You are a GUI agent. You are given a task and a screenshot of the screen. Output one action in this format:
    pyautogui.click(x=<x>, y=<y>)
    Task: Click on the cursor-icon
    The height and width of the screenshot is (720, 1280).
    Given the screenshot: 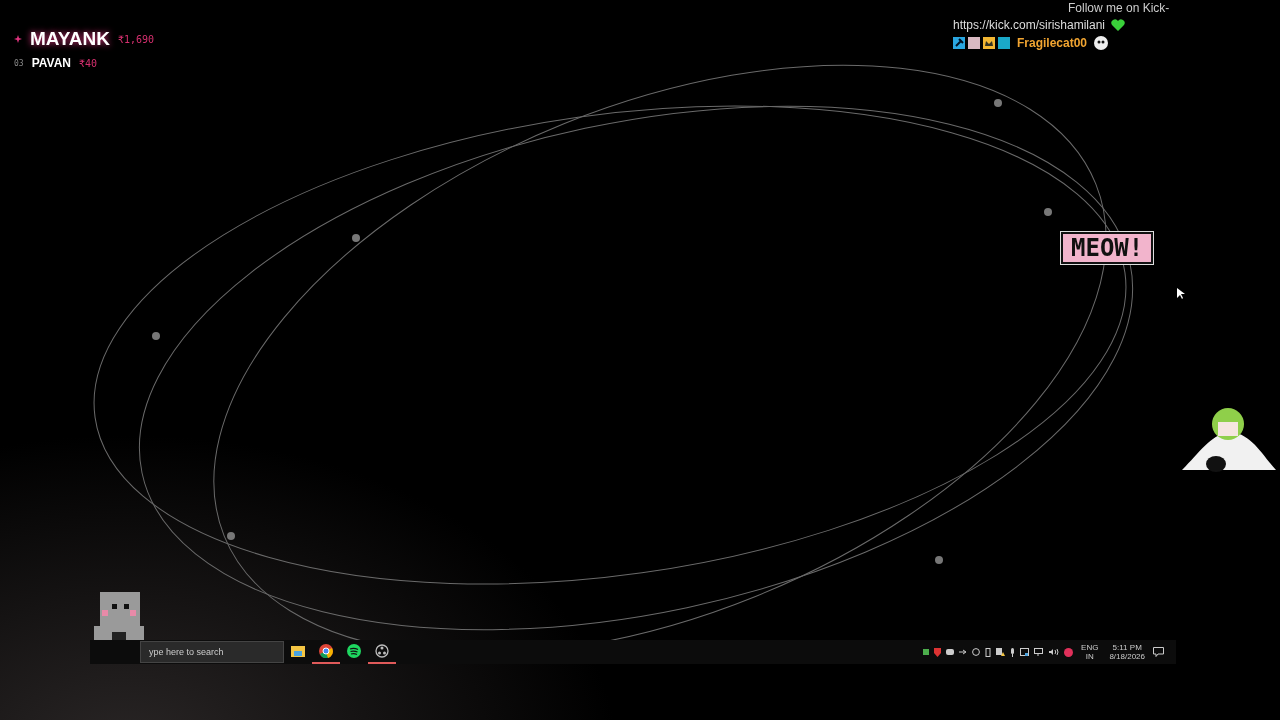 What is the action you would take?
    pyautogui.click(x=1181, y=294)
    